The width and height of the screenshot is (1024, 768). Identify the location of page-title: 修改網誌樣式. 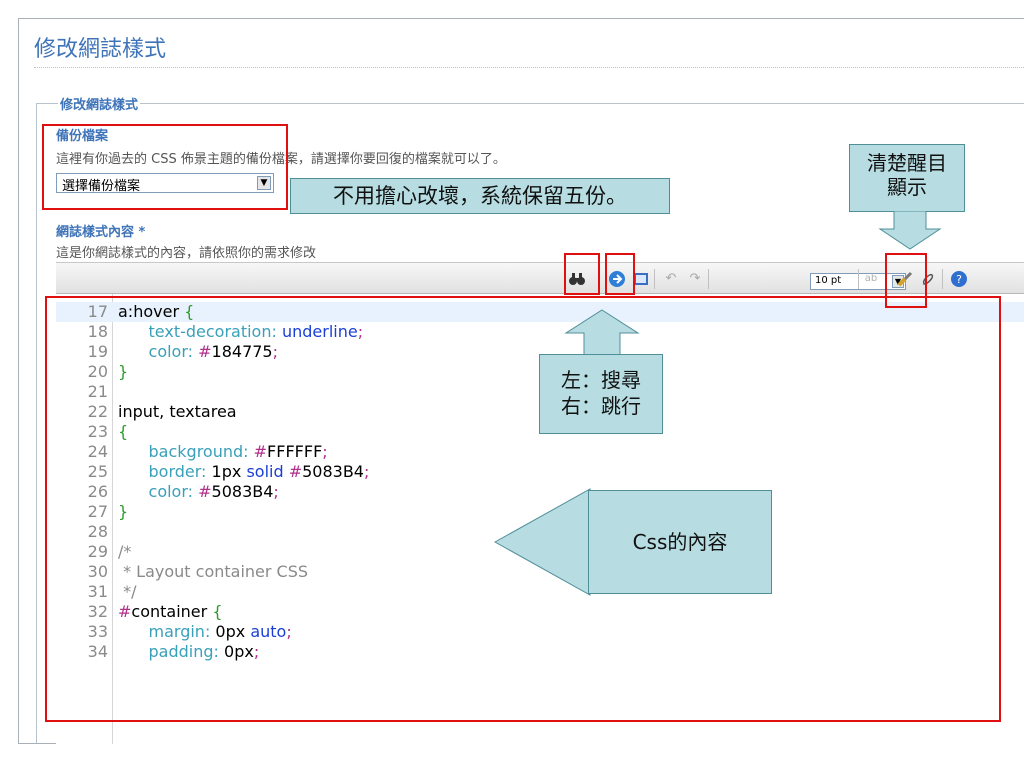
(100, 49).